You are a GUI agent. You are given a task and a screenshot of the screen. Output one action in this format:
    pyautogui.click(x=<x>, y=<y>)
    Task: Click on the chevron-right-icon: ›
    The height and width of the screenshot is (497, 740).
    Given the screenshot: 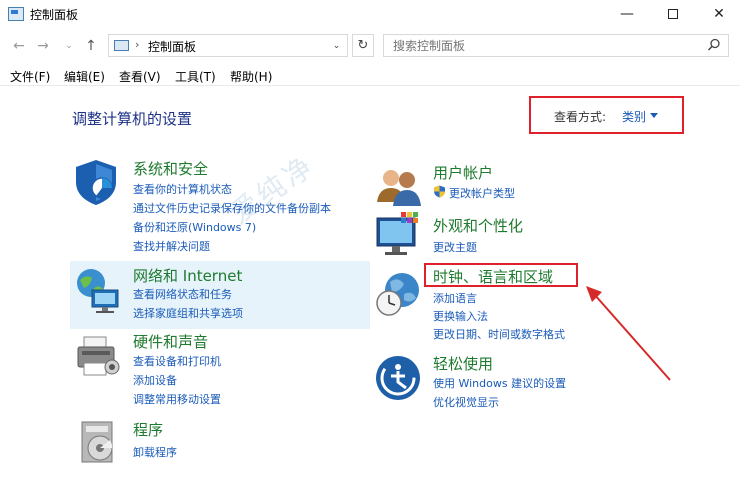 What is the action you would take?
    pyautogui.click(x=137, y=44)
    